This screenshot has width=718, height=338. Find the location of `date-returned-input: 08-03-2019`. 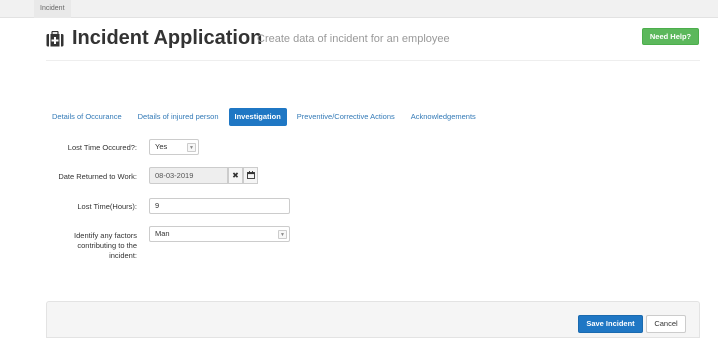

date-returned-input: 08-03-2019 is located at coordinates (188, 175).